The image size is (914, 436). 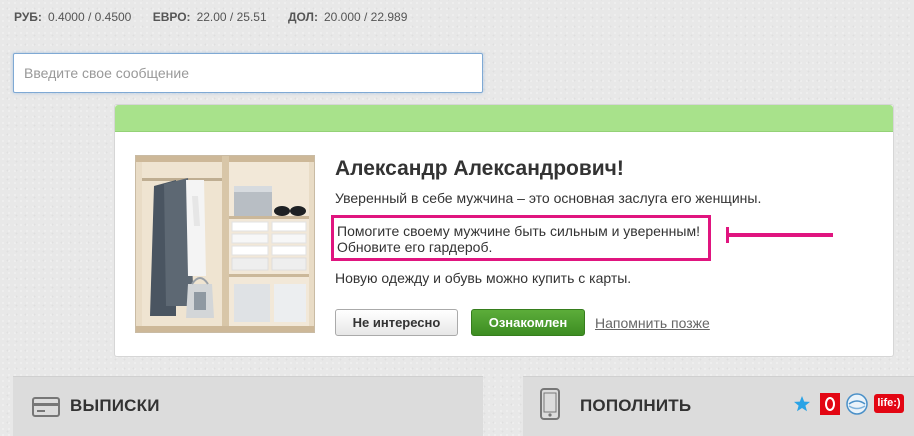 I want to click on wardrobe-illustration, so click(x=225, y=244).